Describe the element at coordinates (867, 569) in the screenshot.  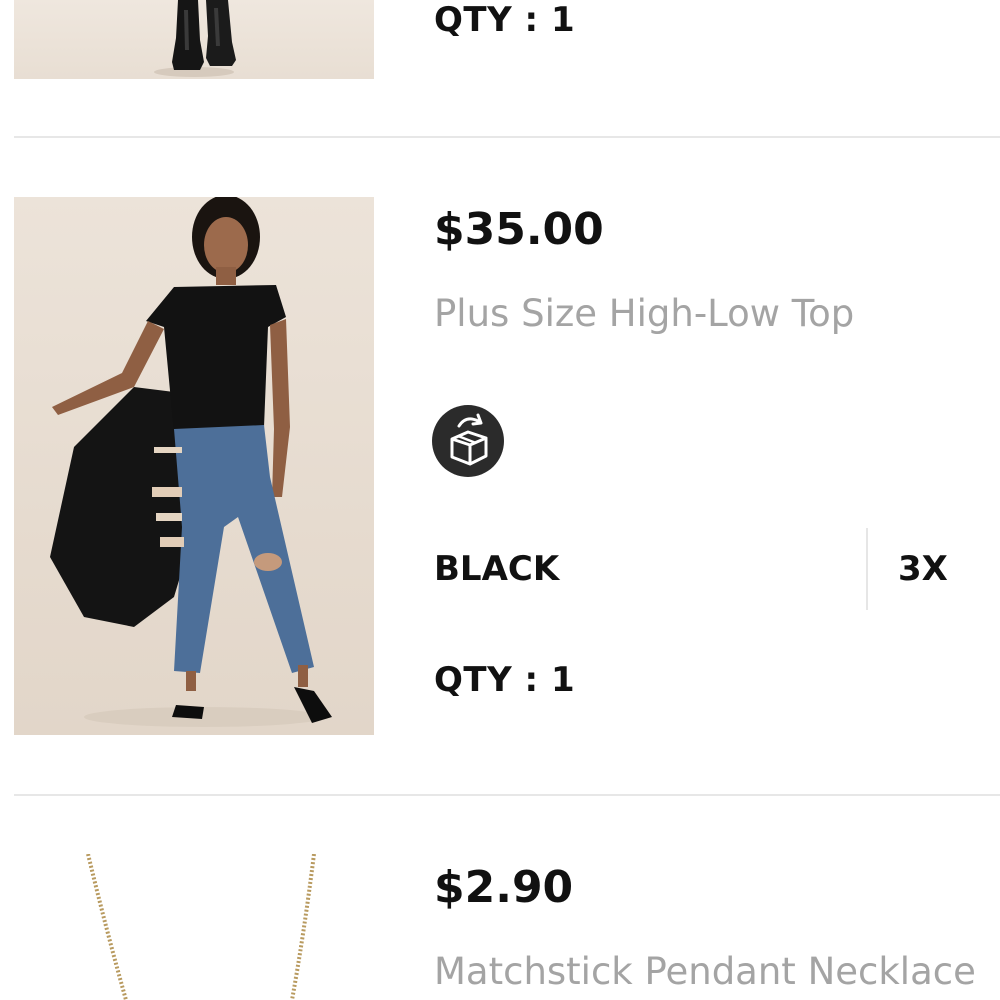
I see `attribute-separator` at that location.